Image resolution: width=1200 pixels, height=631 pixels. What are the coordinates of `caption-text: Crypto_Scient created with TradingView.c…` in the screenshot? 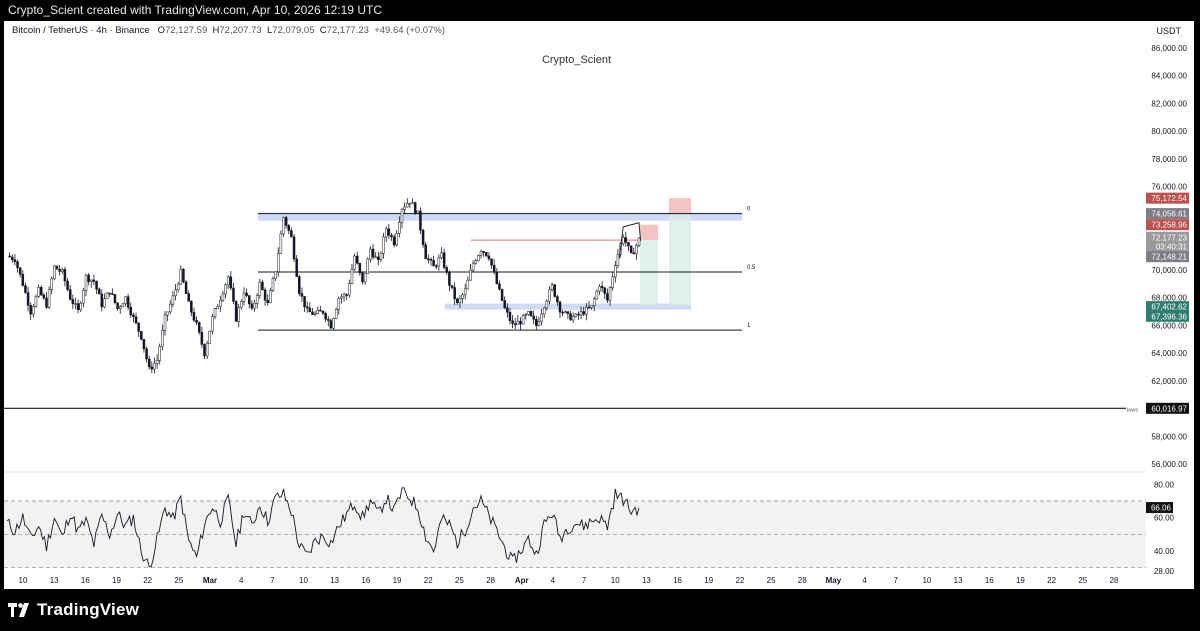 It's located at (195, 10).